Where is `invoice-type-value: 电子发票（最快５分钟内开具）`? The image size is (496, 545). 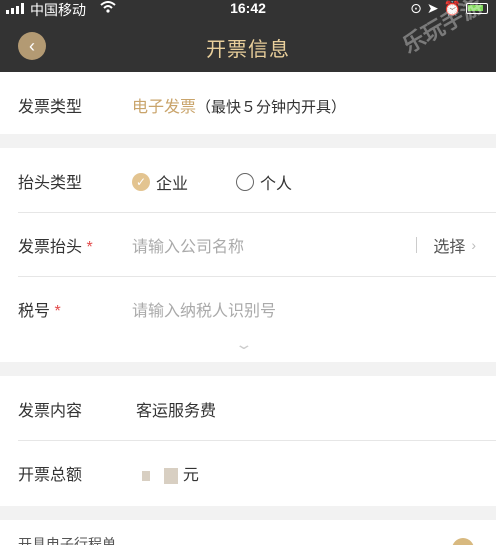 invoice-type-value: 电子发票（最快５分钟内开具） is located at coordinates (239, 105).